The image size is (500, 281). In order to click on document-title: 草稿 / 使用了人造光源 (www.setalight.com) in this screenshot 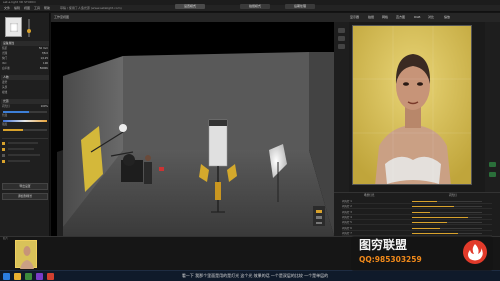, I will do `click(91, 8)`.